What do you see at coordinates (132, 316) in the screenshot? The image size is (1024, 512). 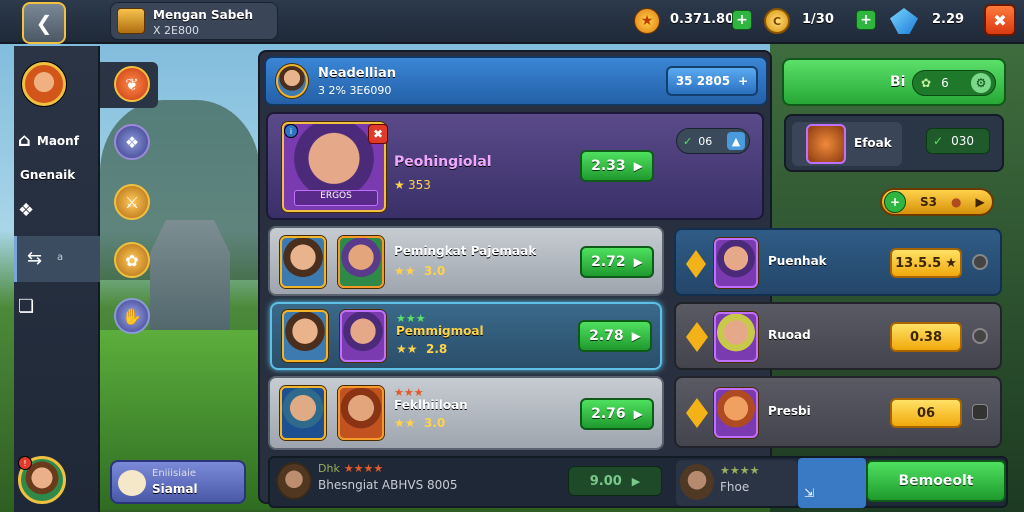 I see `gauntlet-tool-icon: ✋` at bounding box center [132, 316].